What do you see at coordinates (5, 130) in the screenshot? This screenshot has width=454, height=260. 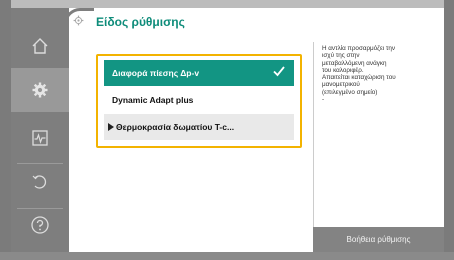 I see `display-bezel-left` at bounding box center [5, 130].